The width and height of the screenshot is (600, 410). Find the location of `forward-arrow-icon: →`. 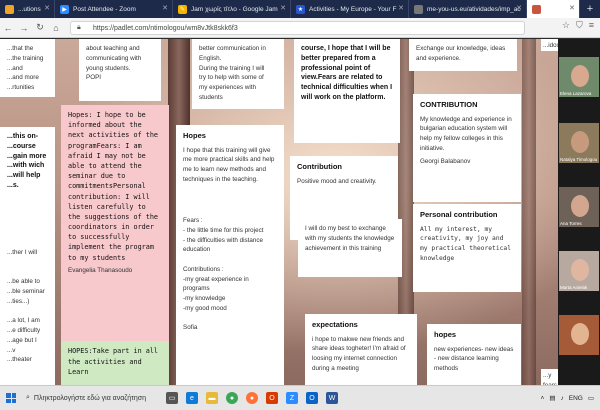

forward-arrow-icon: → is located at coordinates (24, 28).